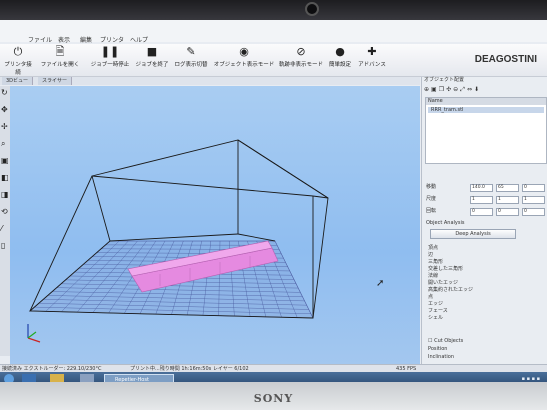 The image size is (547, 410). I want to click on stat-shells: シェル, so click(436, 318).